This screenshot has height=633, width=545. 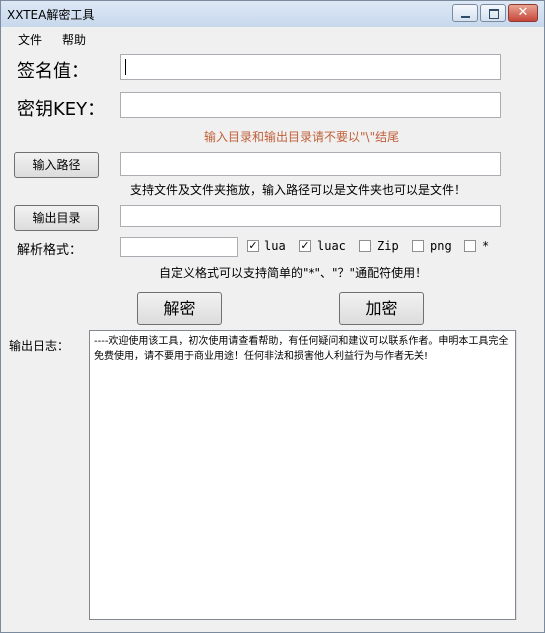 I want to click on checkbox-any, so click(x=470, y=246).